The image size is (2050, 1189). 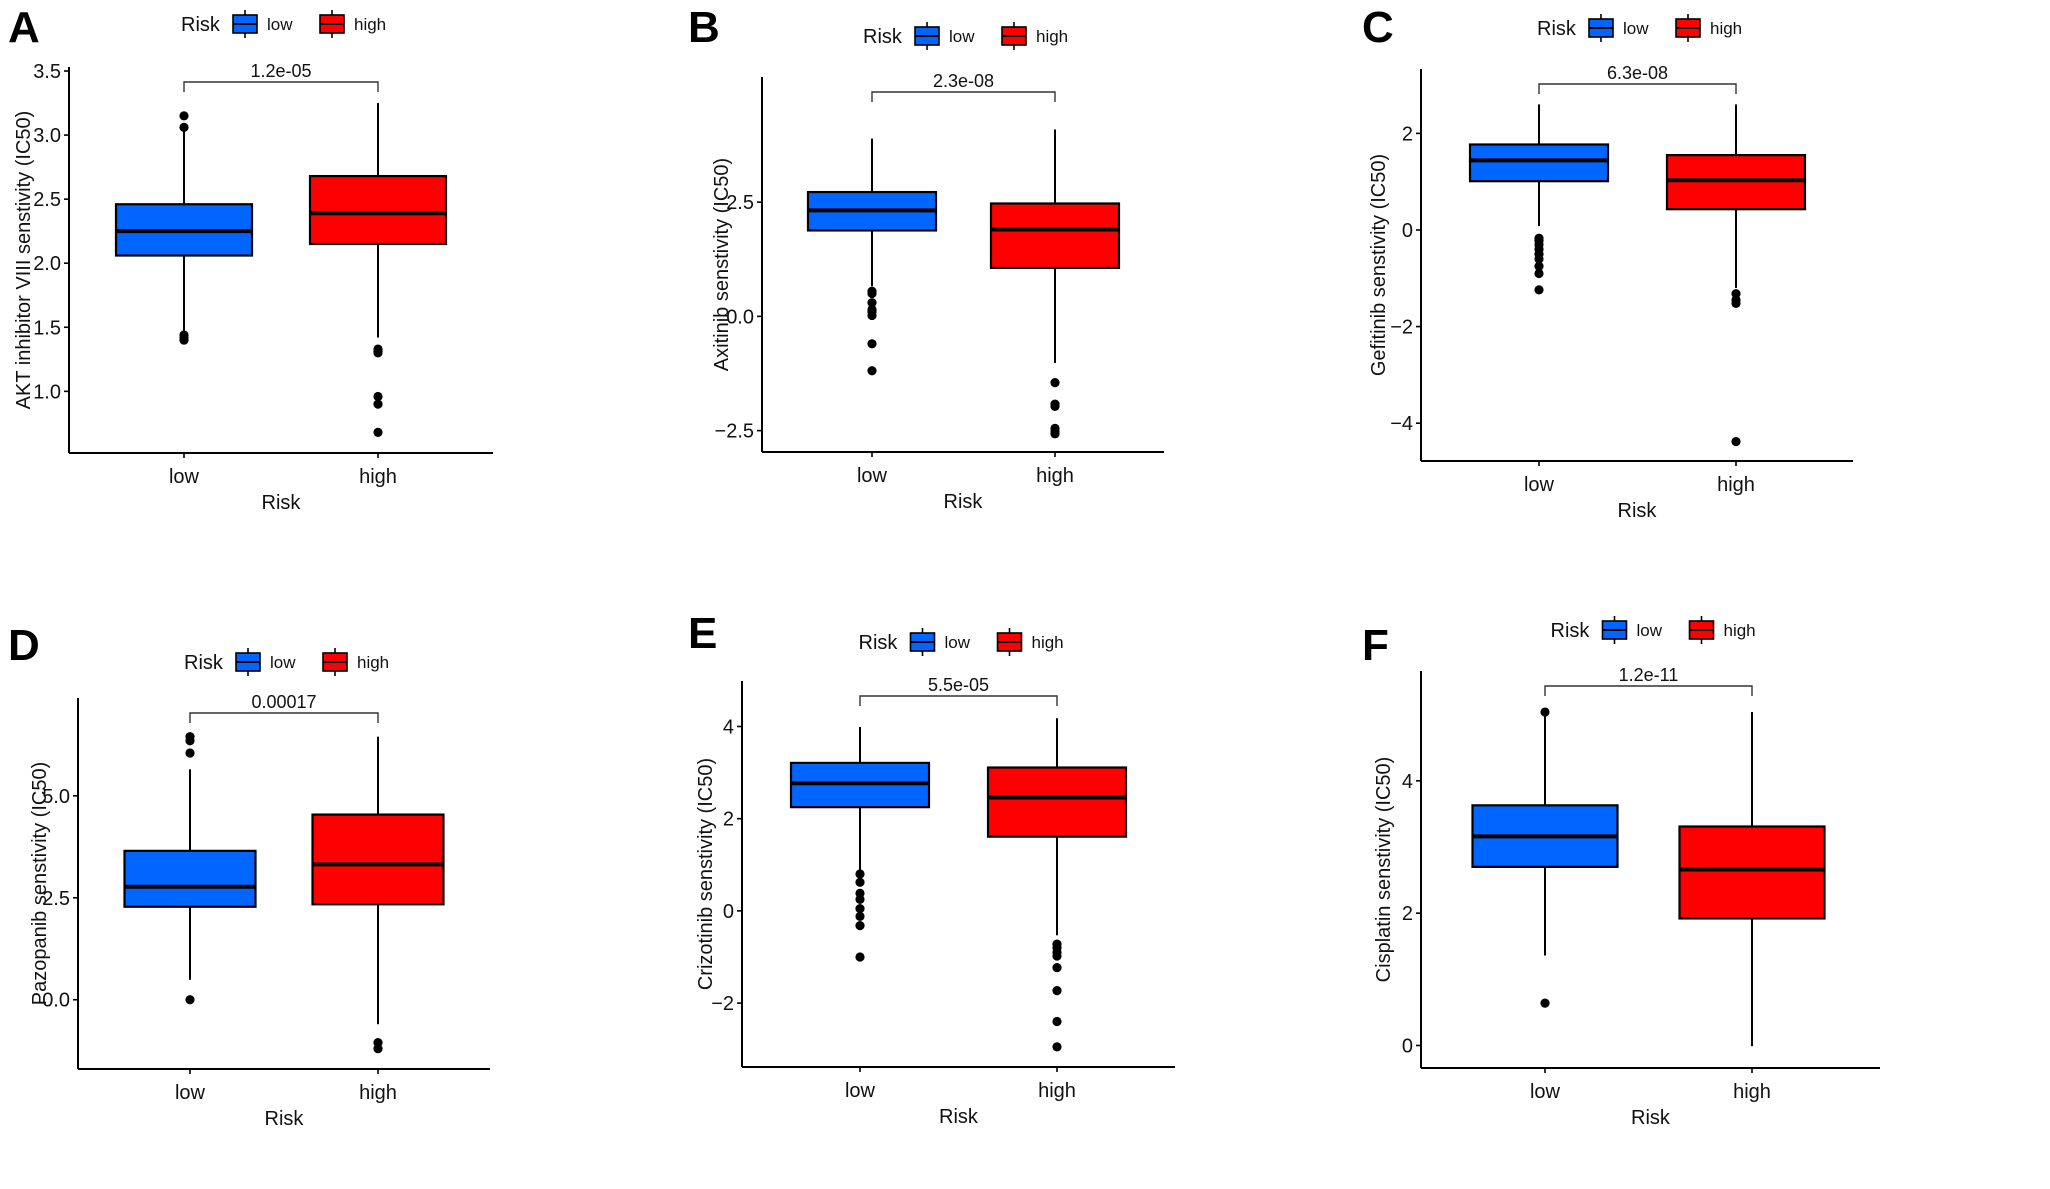 I want to click on y-tick-label: 2, so click(x=1407, y=134).